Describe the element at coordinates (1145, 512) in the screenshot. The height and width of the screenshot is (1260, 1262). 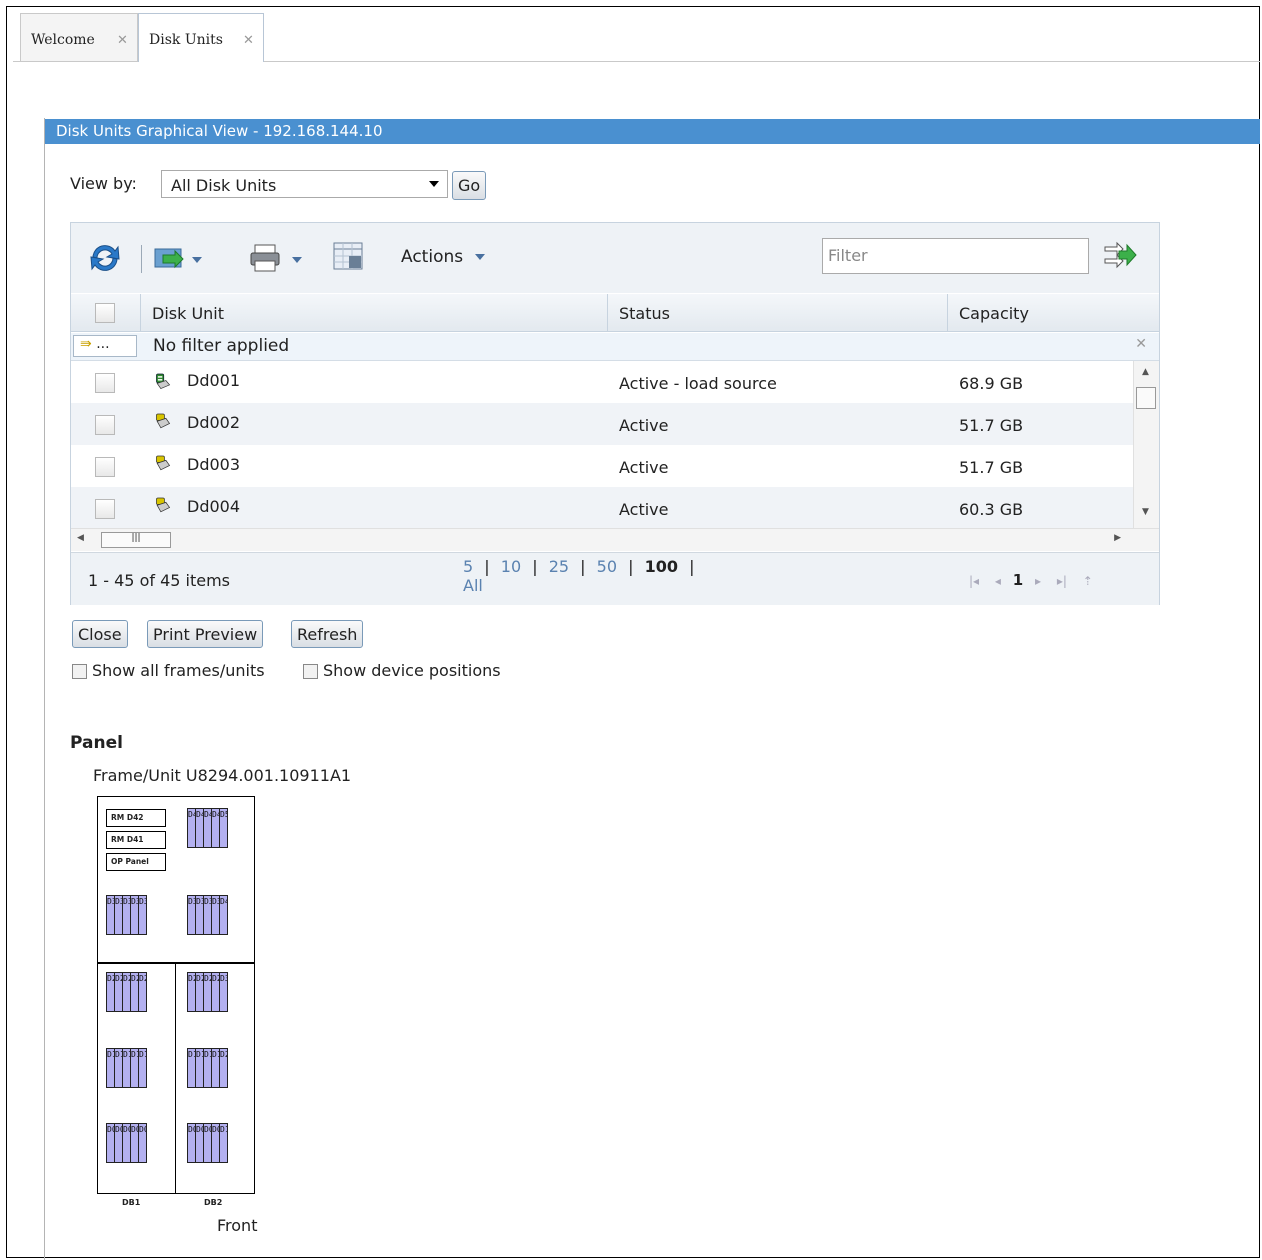
I see `scroll-down-icon: ▼` at that location.